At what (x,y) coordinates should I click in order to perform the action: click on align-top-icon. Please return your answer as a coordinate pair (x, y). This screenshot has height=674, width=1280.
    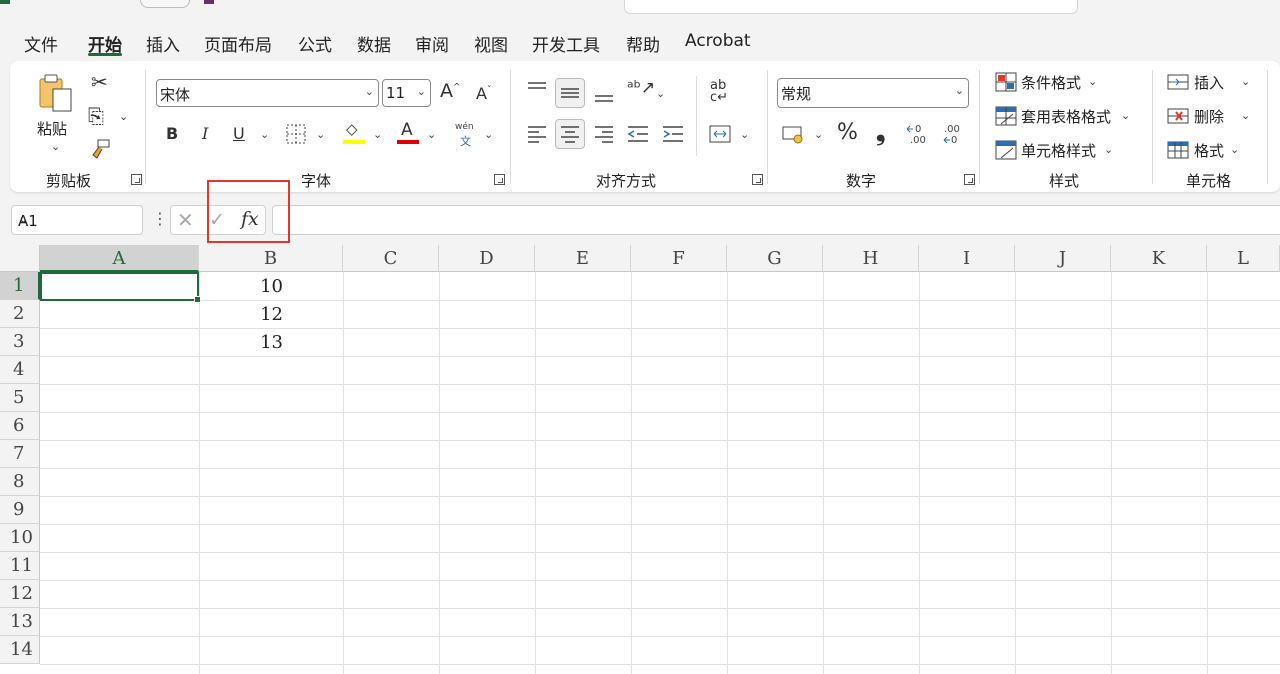
    Looking at the image, I should click on (537, 89).